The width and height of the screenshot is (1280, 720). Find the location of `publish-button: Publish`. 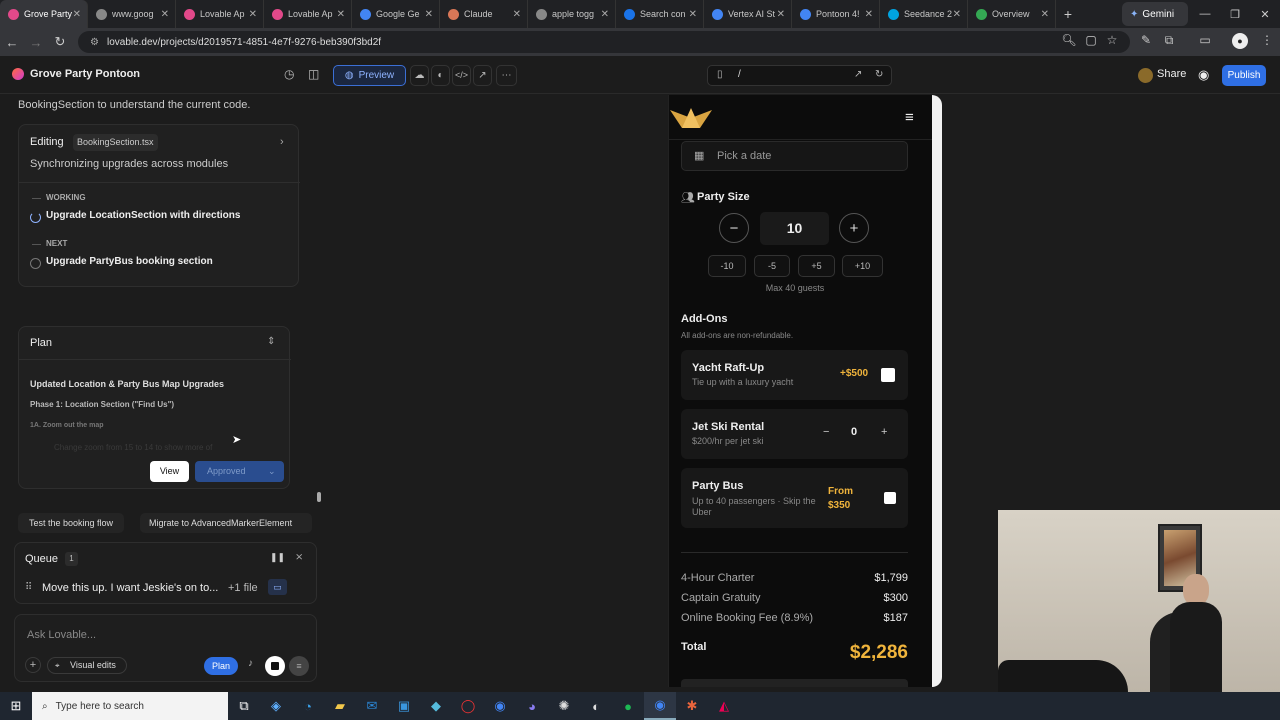

publish-button: Publish is located at coordinates (1244, 75).